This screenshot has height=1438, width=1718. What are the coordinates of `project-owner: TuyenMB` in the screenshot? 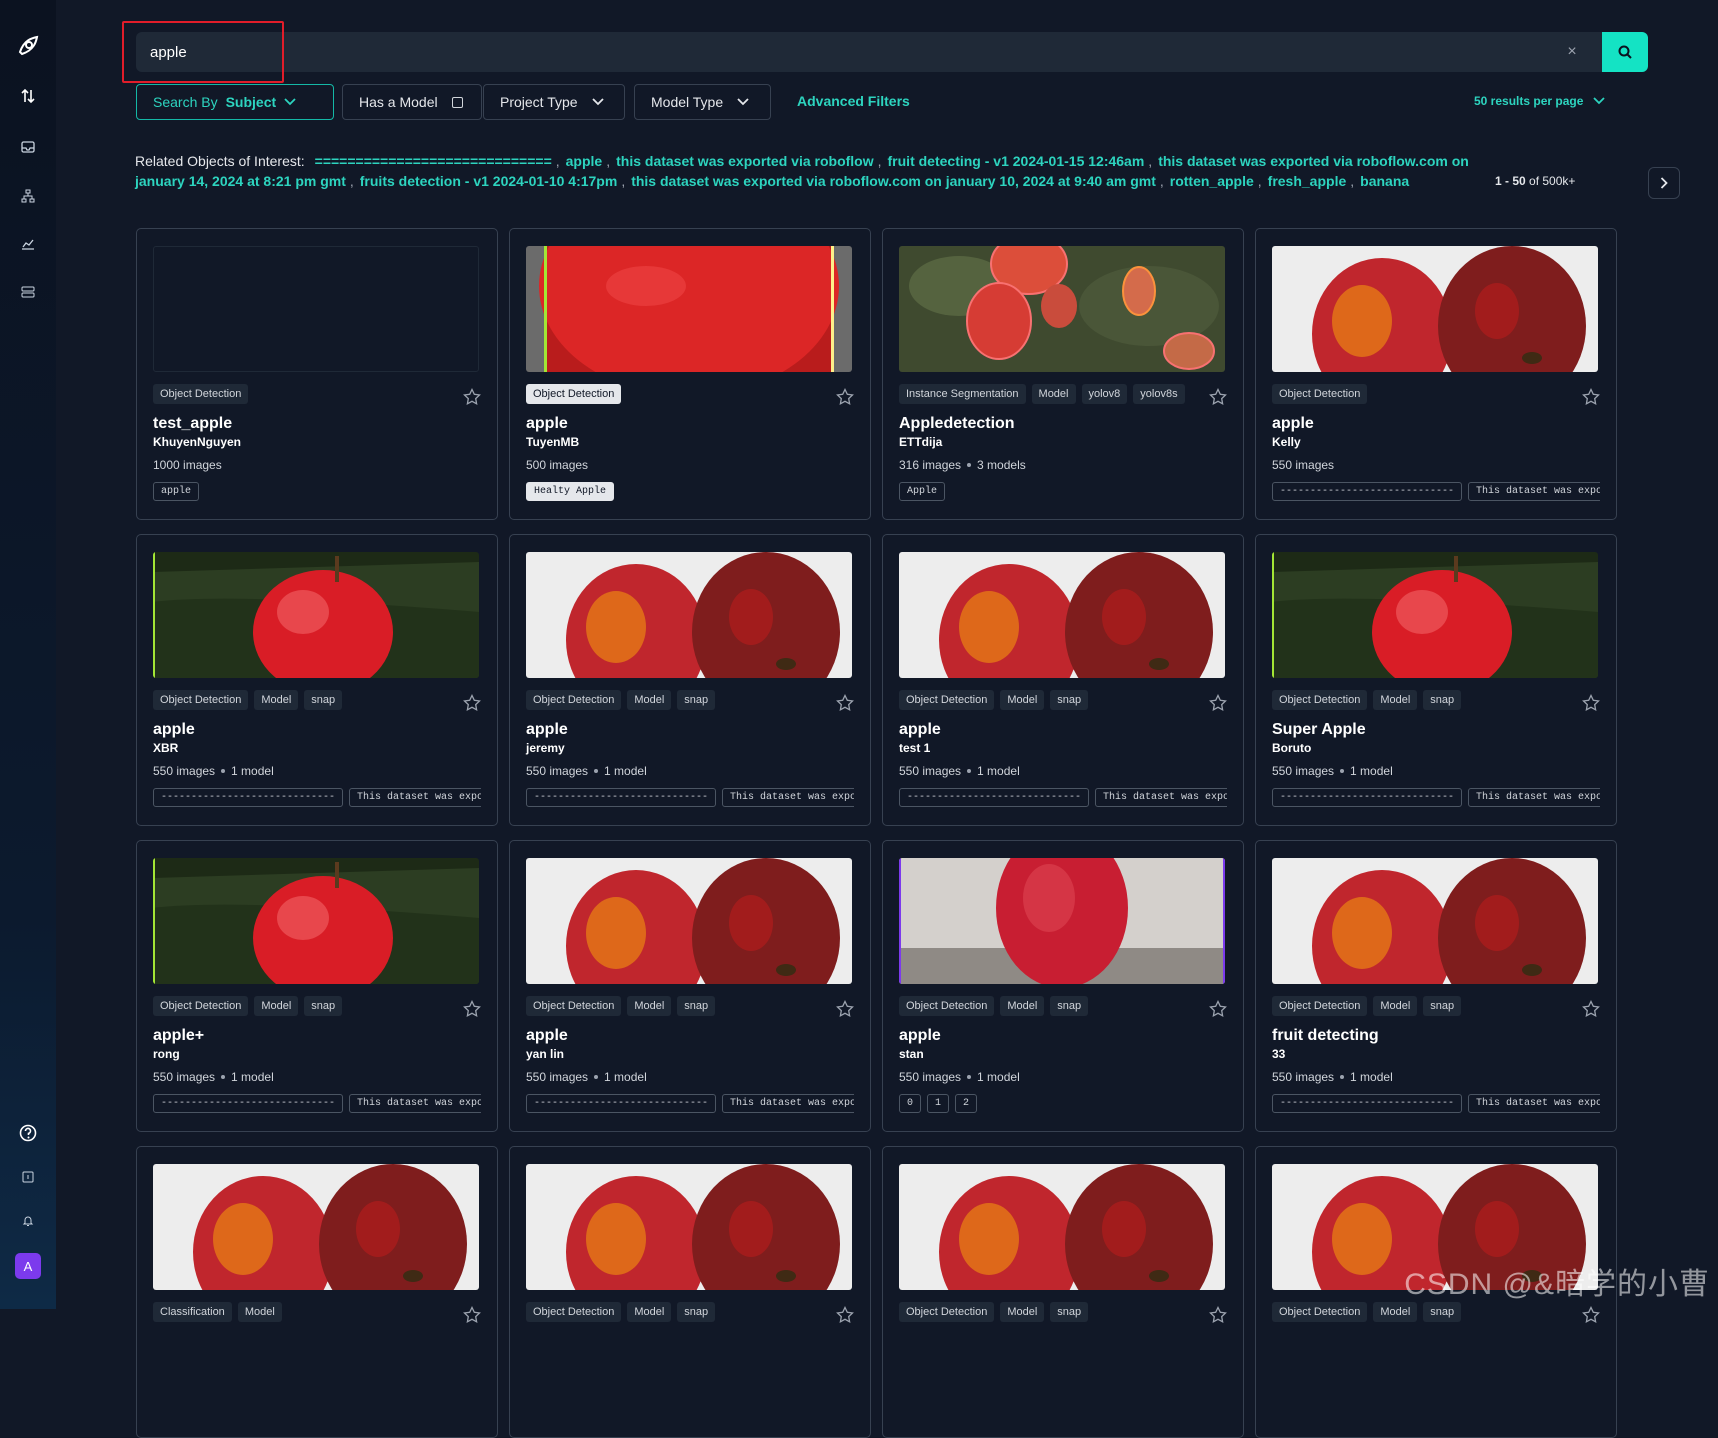 It's located at (552, 442).